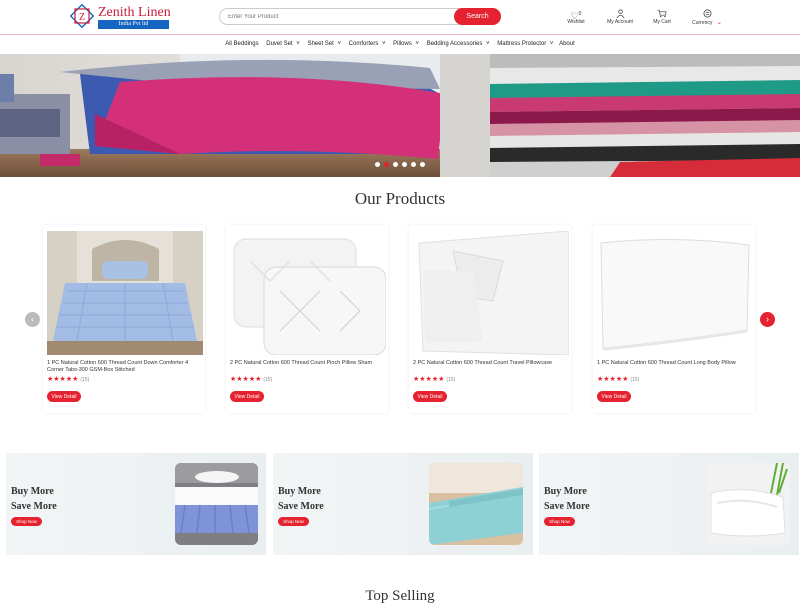  Describe the element at coordinates (402, 160) in the screenshot. I see `hero-slider-dots` at that location.